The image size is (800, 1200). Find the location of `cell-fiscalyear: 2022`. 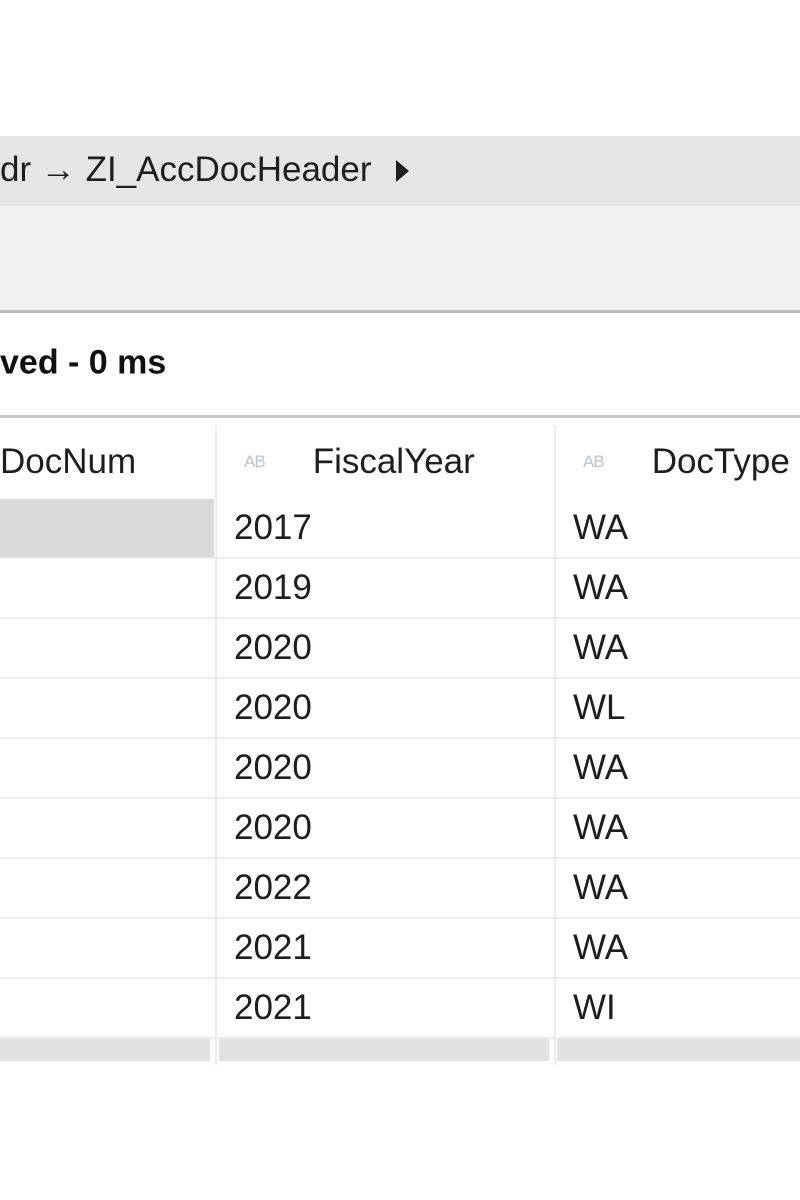

cell-fiscalyear: 2022 is located at coordinates (384, 888).